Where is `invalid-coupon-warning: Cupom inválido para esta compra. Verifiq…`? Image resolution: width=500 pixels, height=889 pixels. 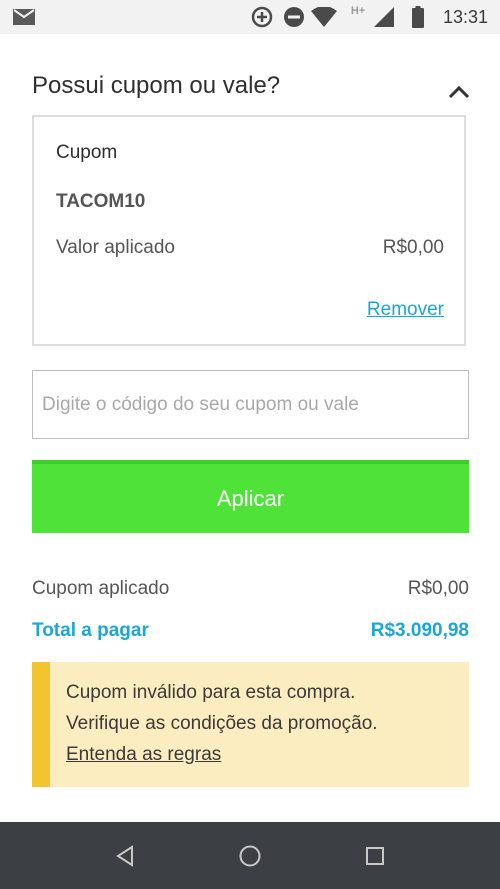 invalid-coupon-warning: Cupom inválido para esta compra. Verifiq… is located at coordinates (250, 724).